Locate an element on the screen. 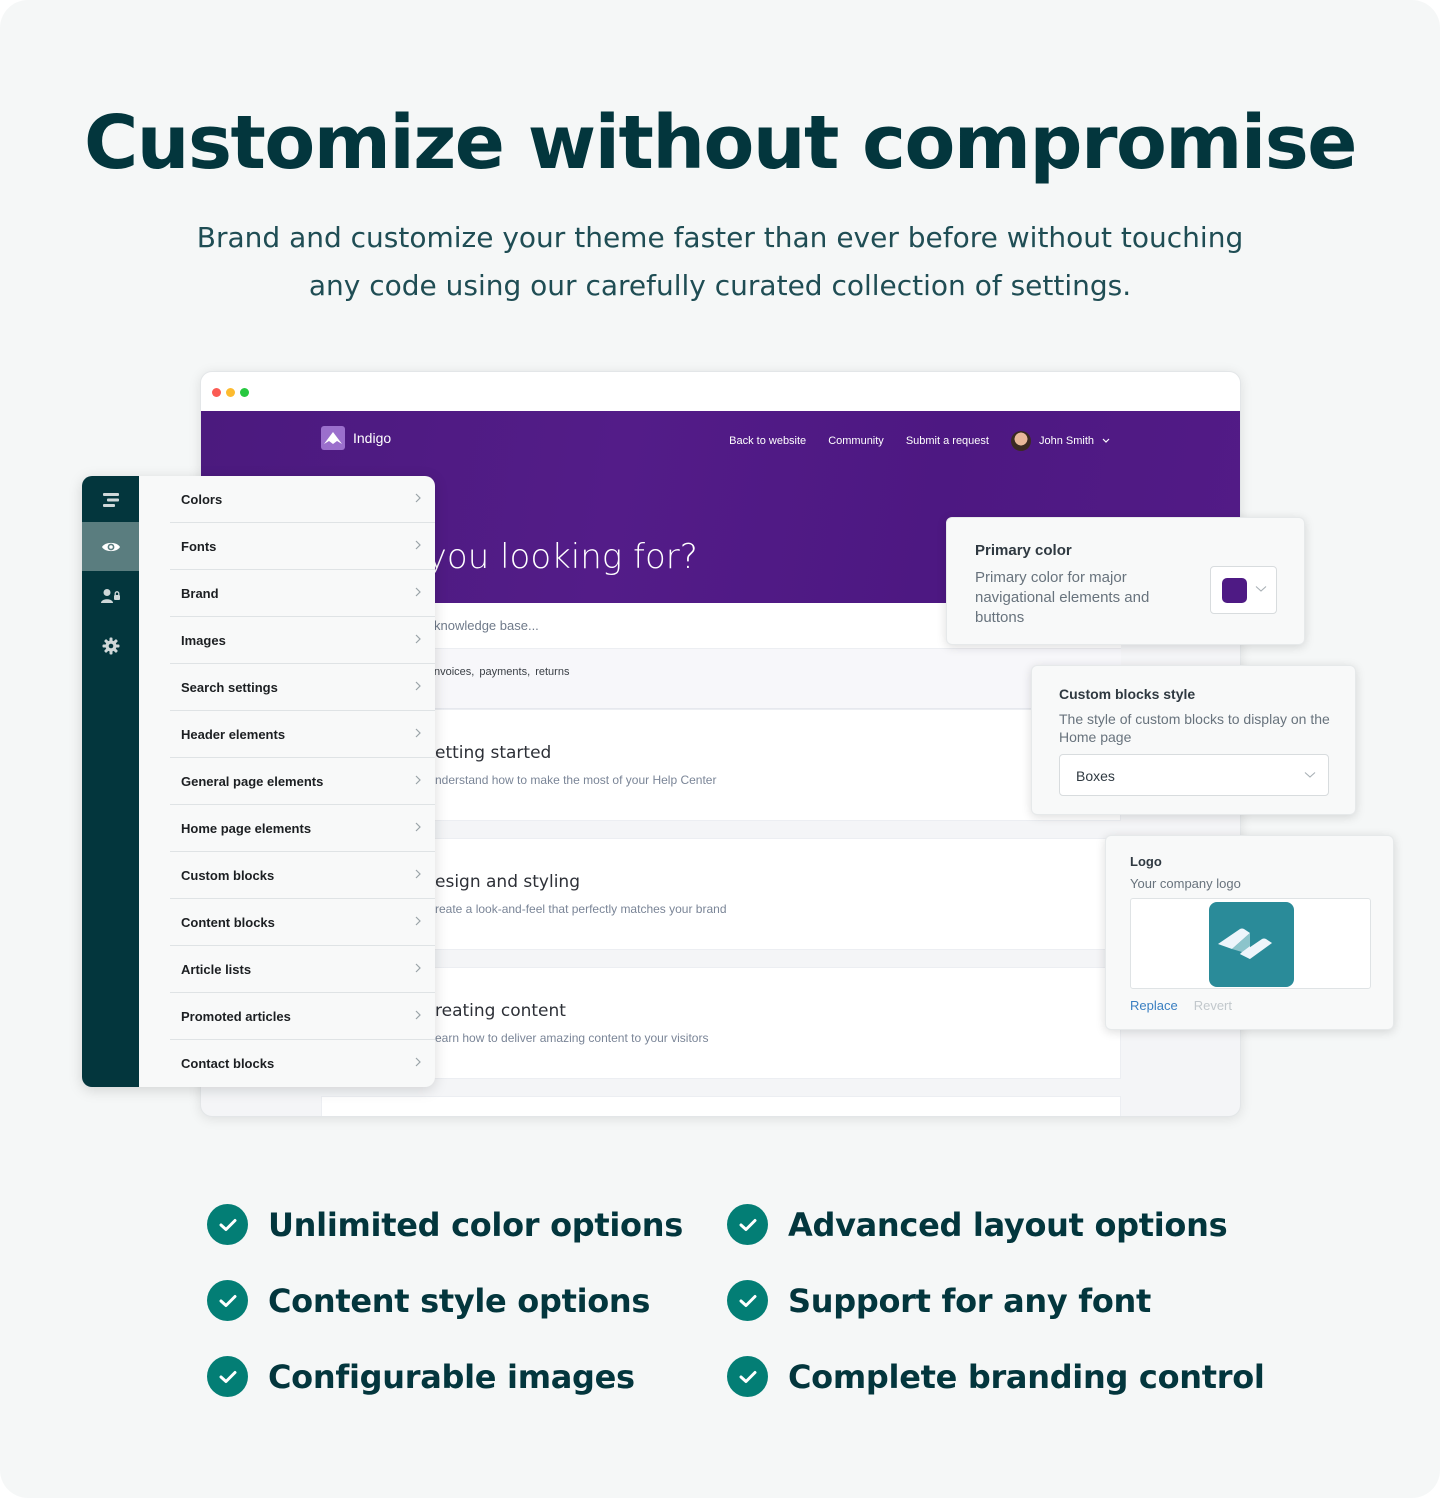  menu-item-colors: Colors is located at coordinates (302, 499).